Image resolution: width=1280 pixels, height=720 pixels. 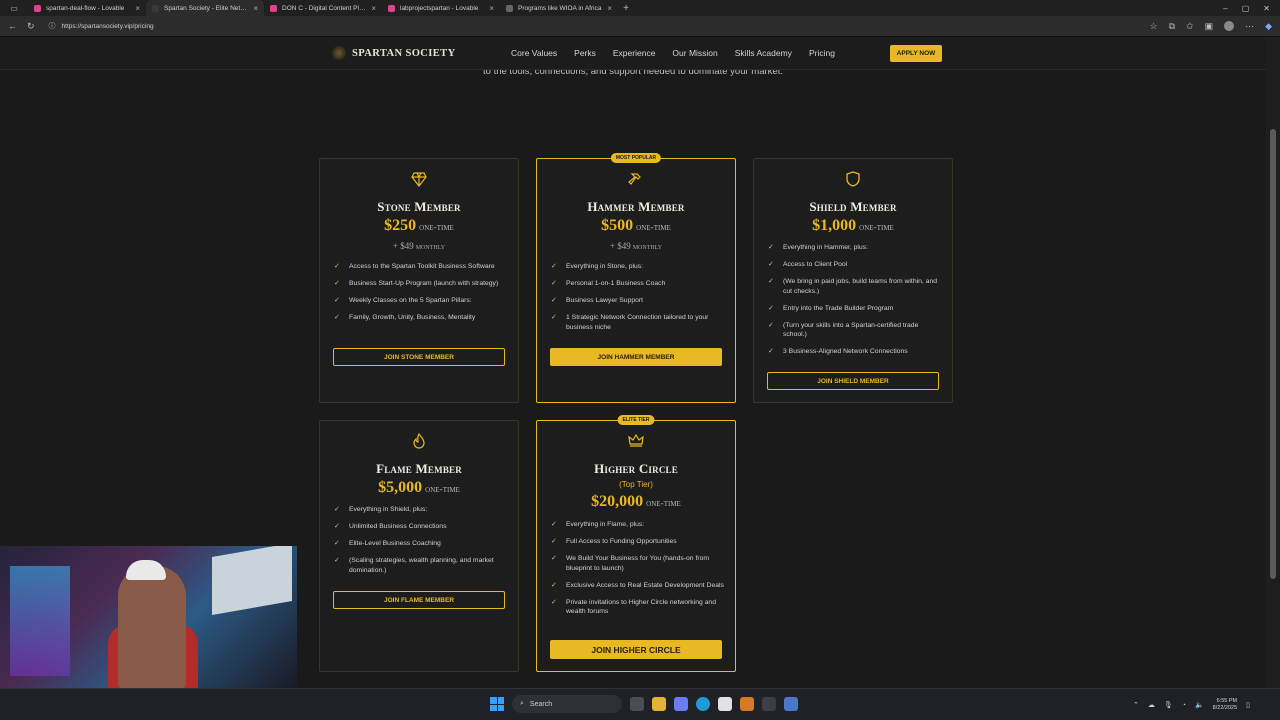 What do you see at coordinates (703, 704) in the screenshot?
I see `edge-icon` at bounding box center [703, 704].